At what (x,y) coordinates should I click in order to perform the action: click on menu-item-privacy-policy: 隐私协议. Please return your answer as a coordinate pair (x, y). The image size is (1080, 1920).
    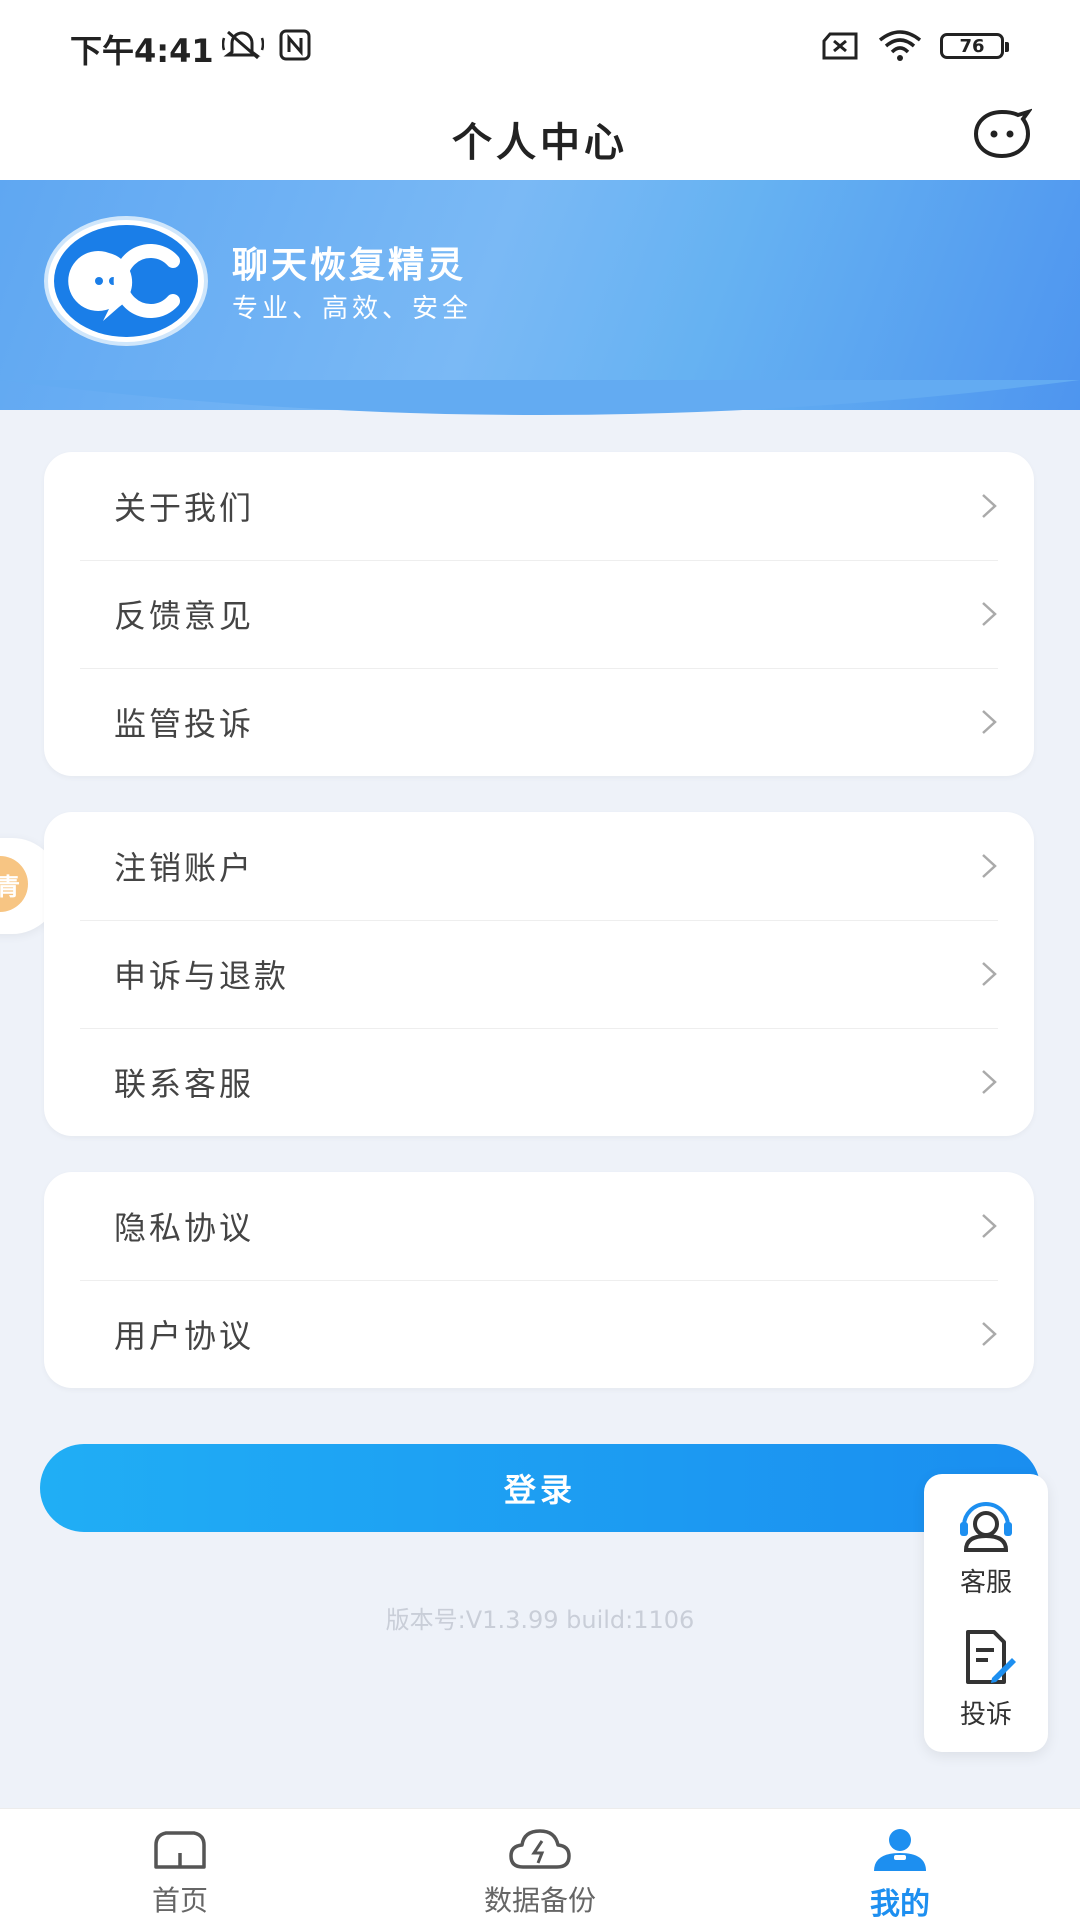
    Looking at the image, I should click on (539, 1226).